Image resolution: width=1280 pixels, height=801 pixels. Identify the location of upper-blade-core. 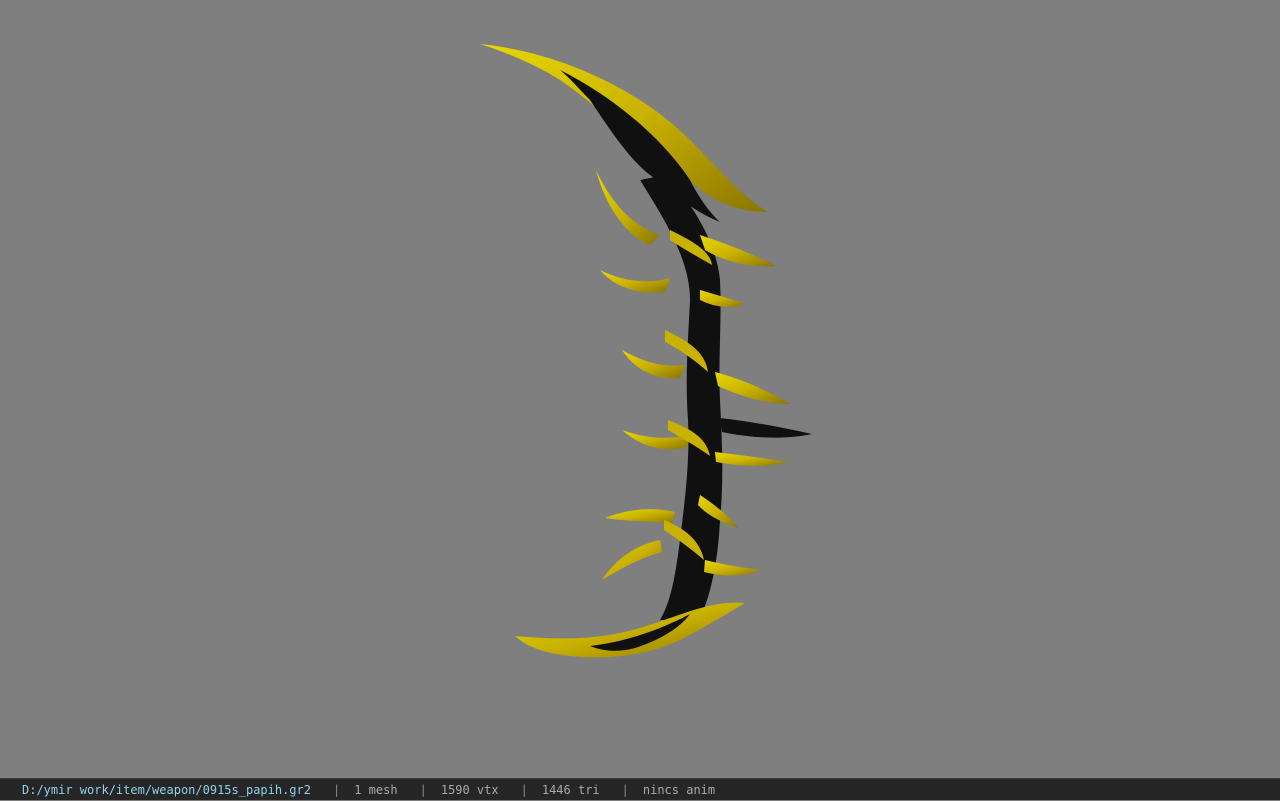
(640, 146).